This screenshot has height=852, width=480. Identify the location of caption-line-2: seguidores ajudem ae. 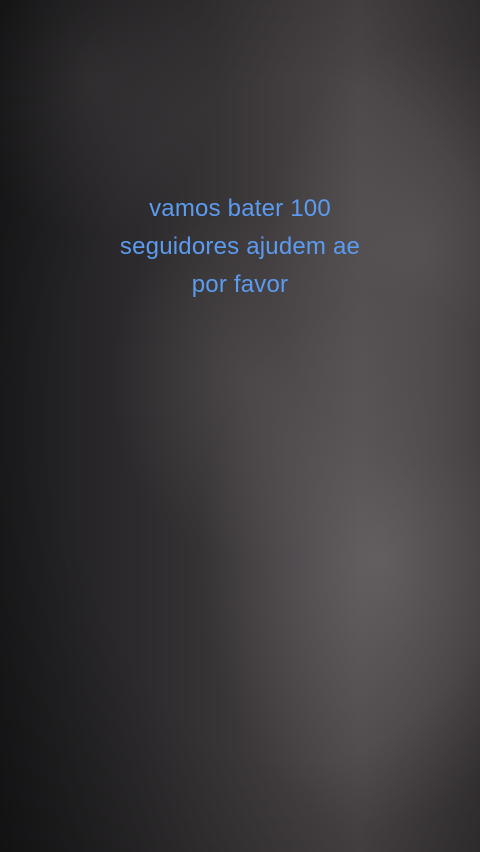
(240, 246).